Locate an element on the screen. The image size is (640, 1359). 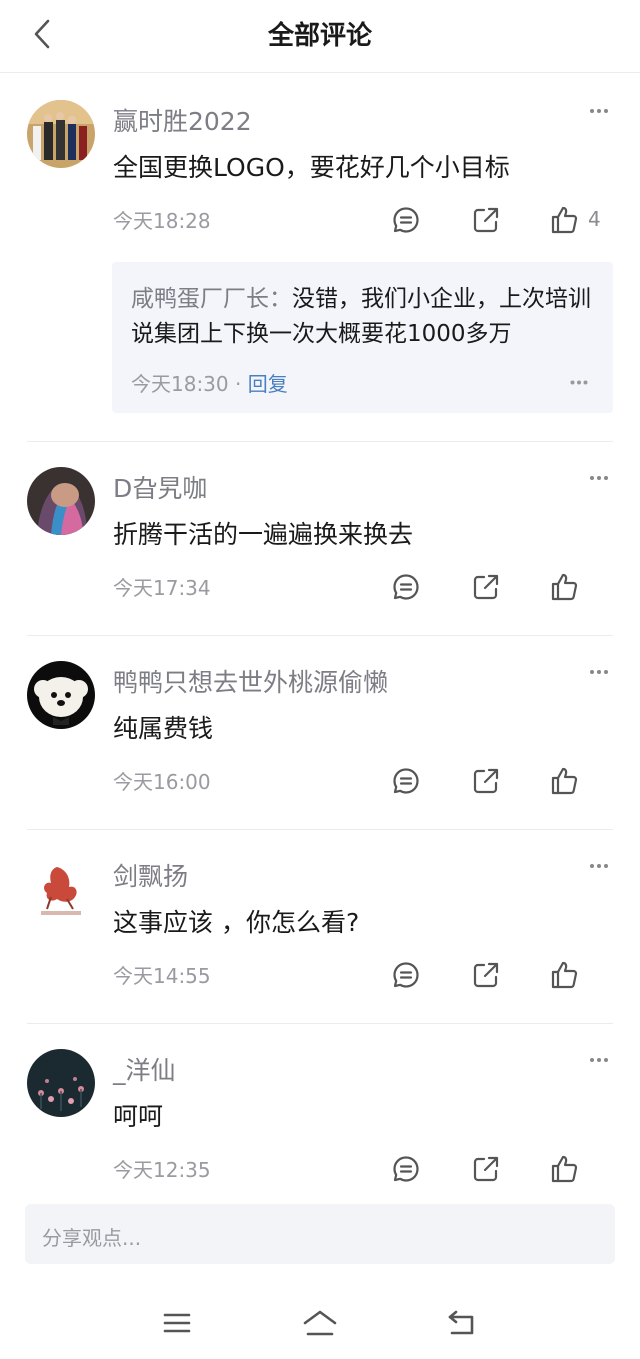
return-button is located at coordinates (462, 1323).